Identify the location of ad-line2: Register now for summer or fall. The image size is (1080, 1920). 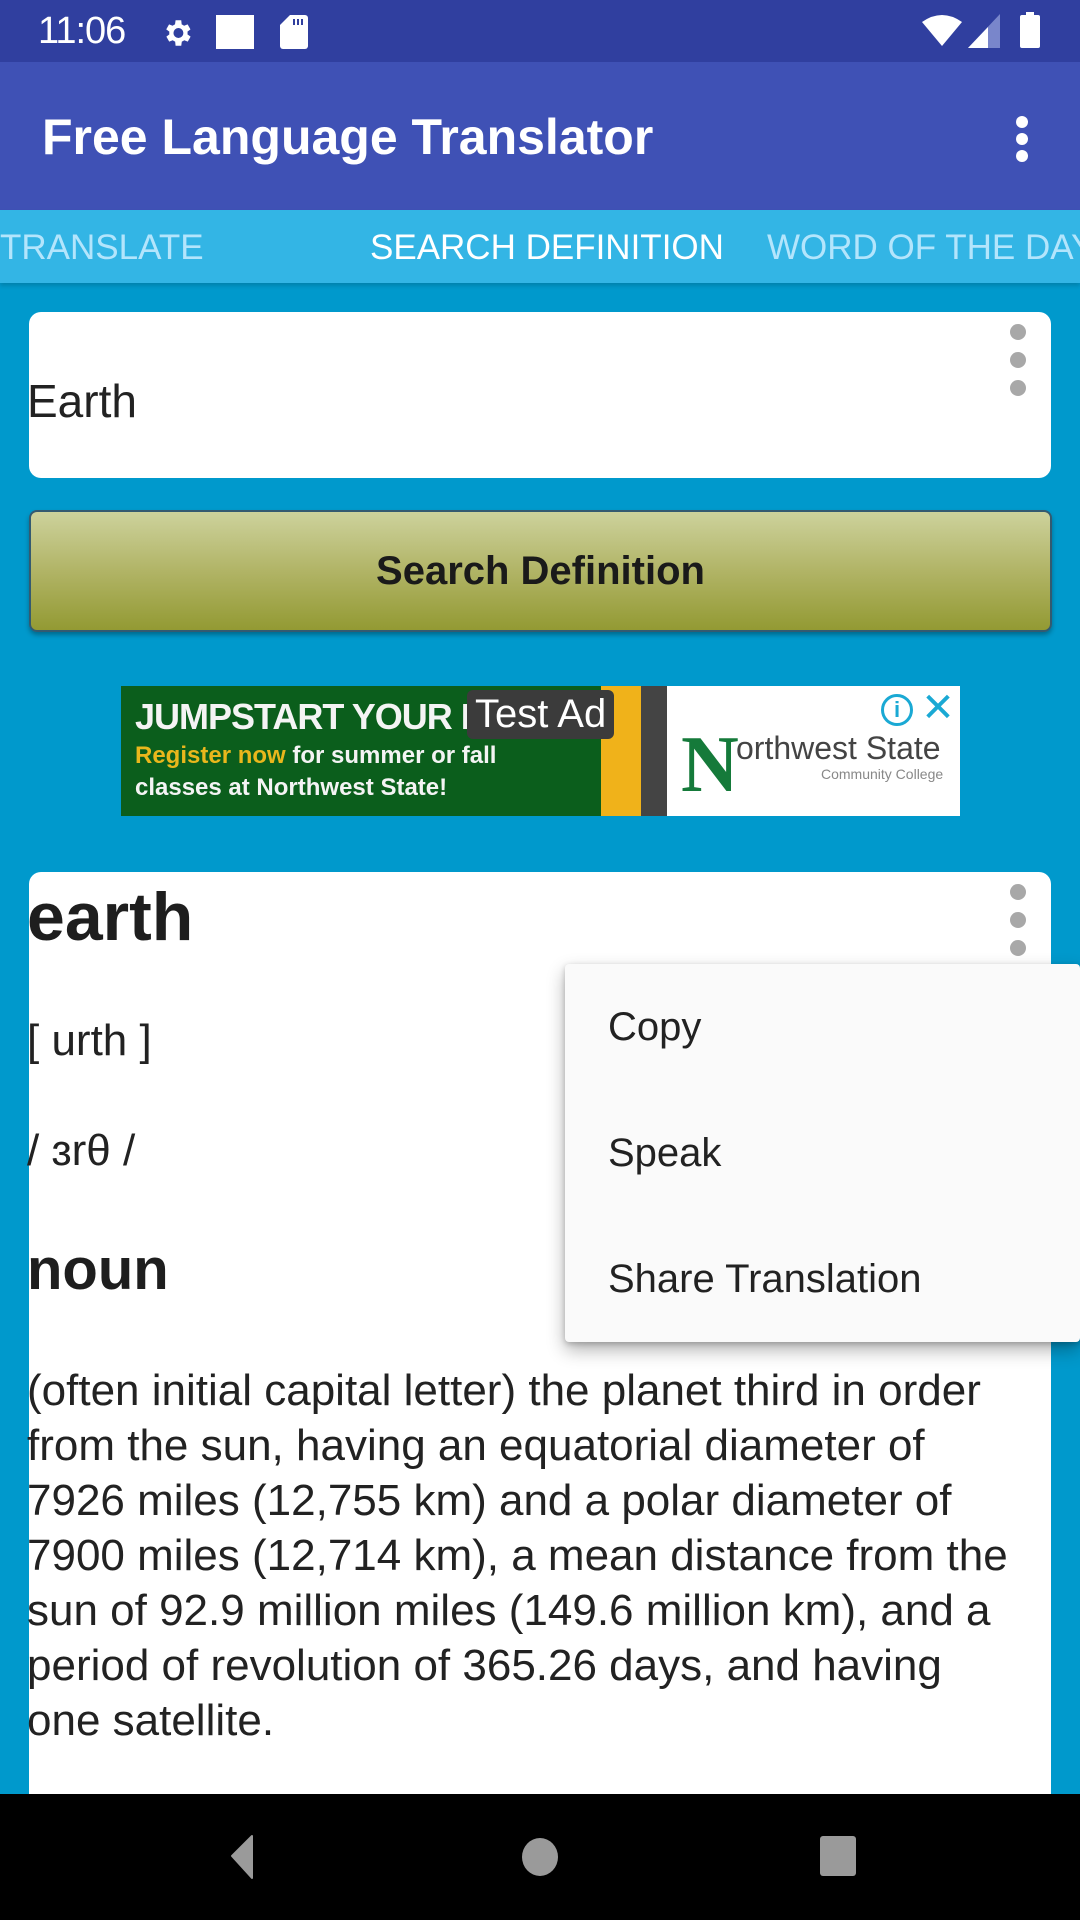
(315, 756).